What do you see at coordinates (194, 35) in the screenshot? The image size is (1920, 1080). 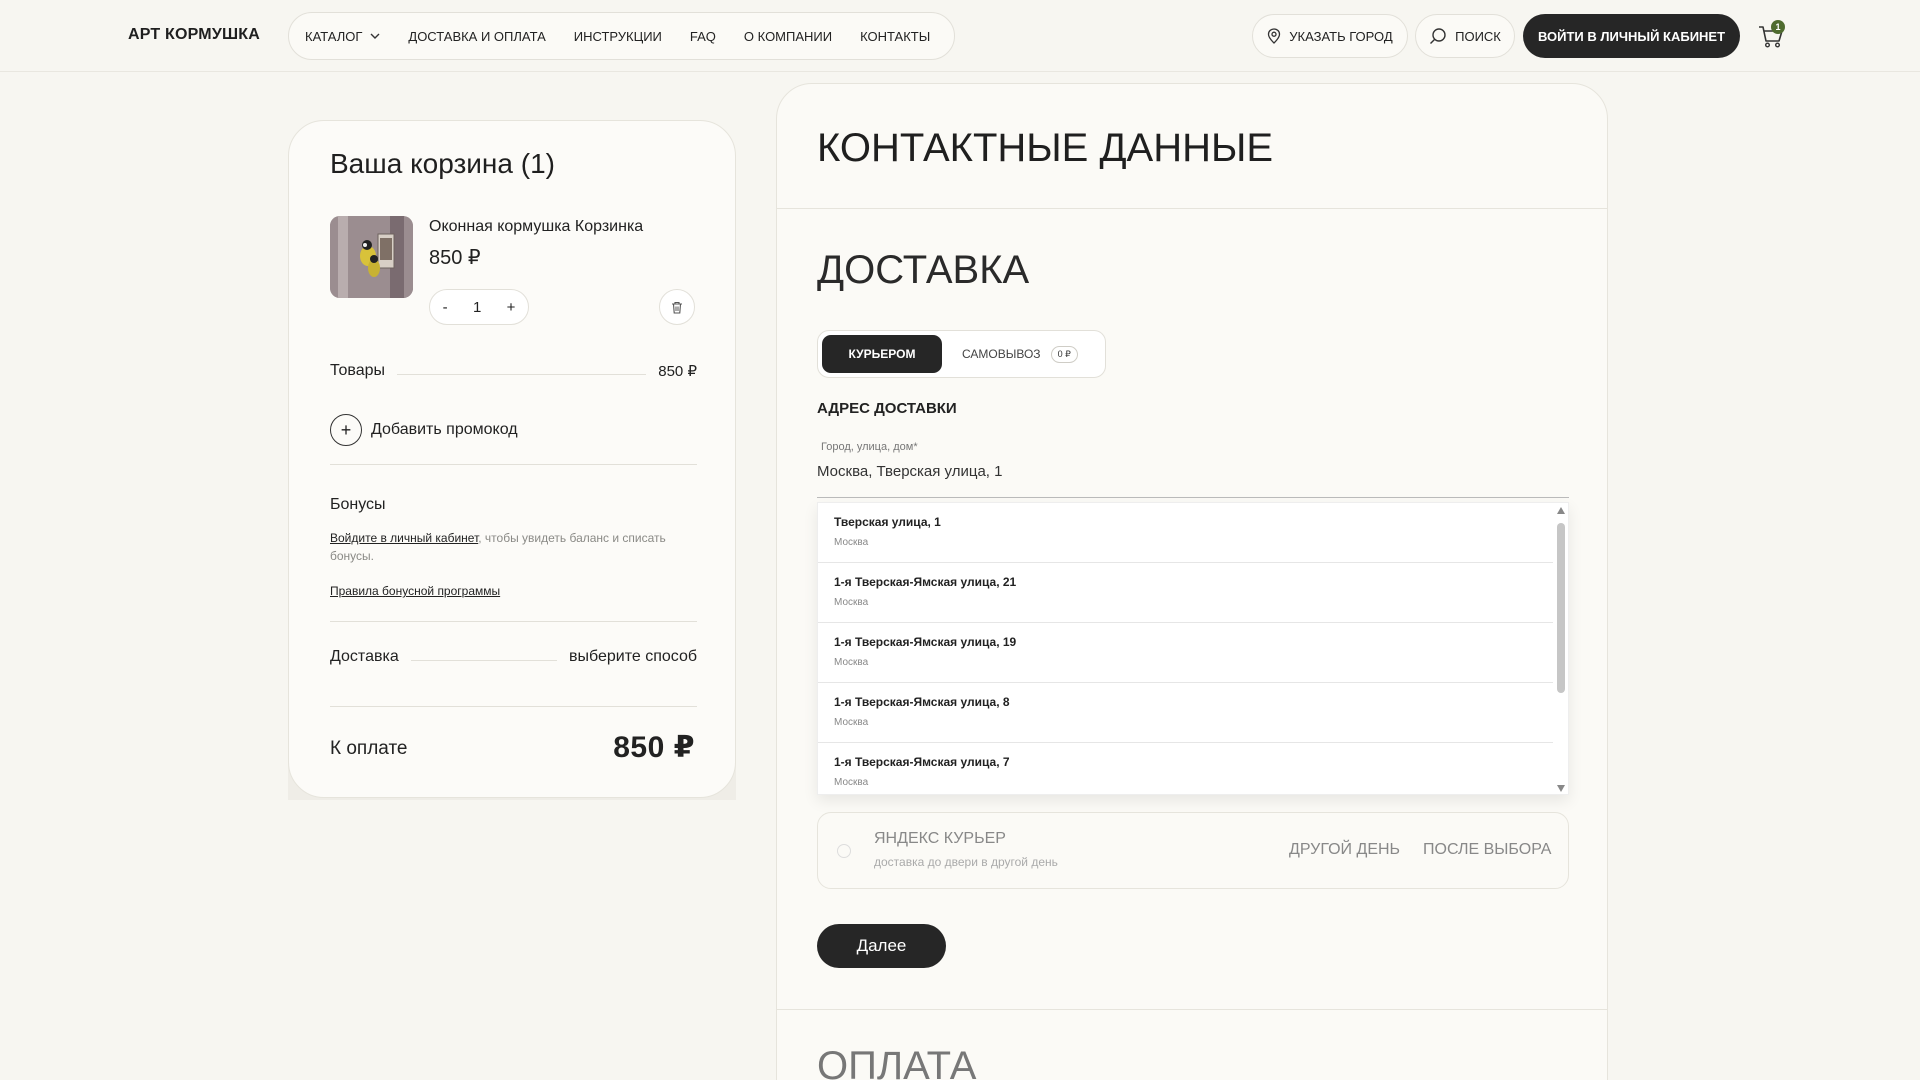 I see `site-logo: АРТ КОРМУШКА` at bounding box center [194, 35].